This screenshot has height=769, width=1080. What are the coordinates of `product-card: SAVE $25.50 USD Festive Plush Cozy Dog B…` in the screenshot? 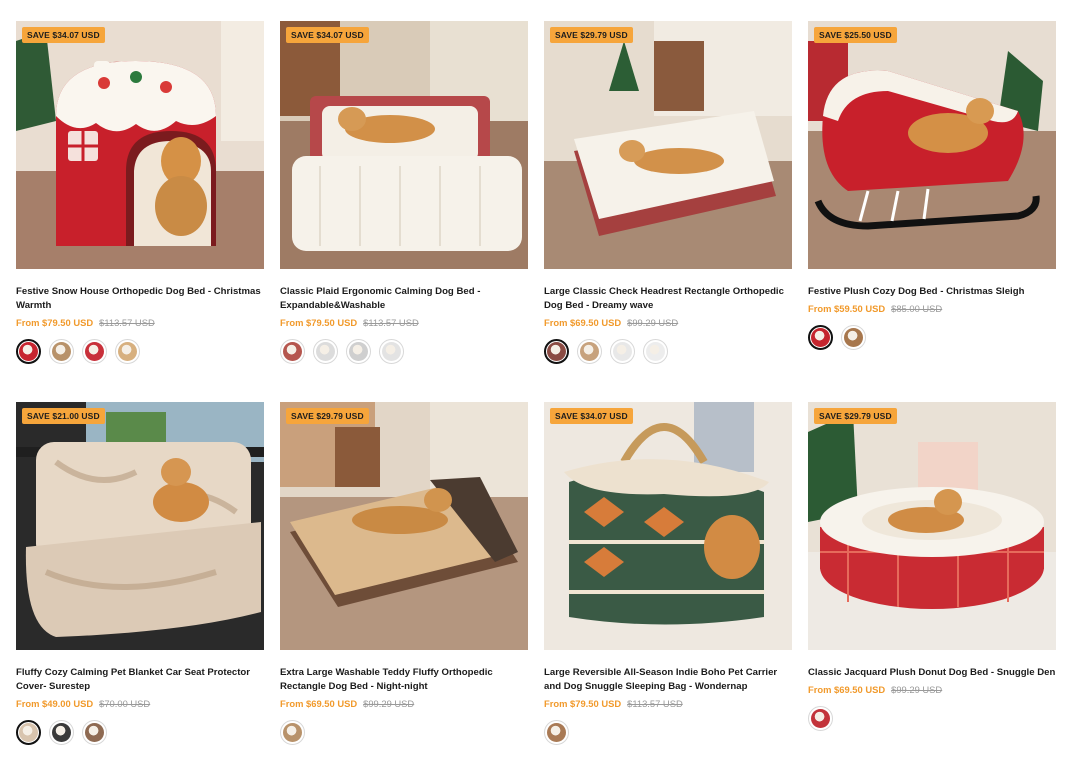 It's located at (932, 211).